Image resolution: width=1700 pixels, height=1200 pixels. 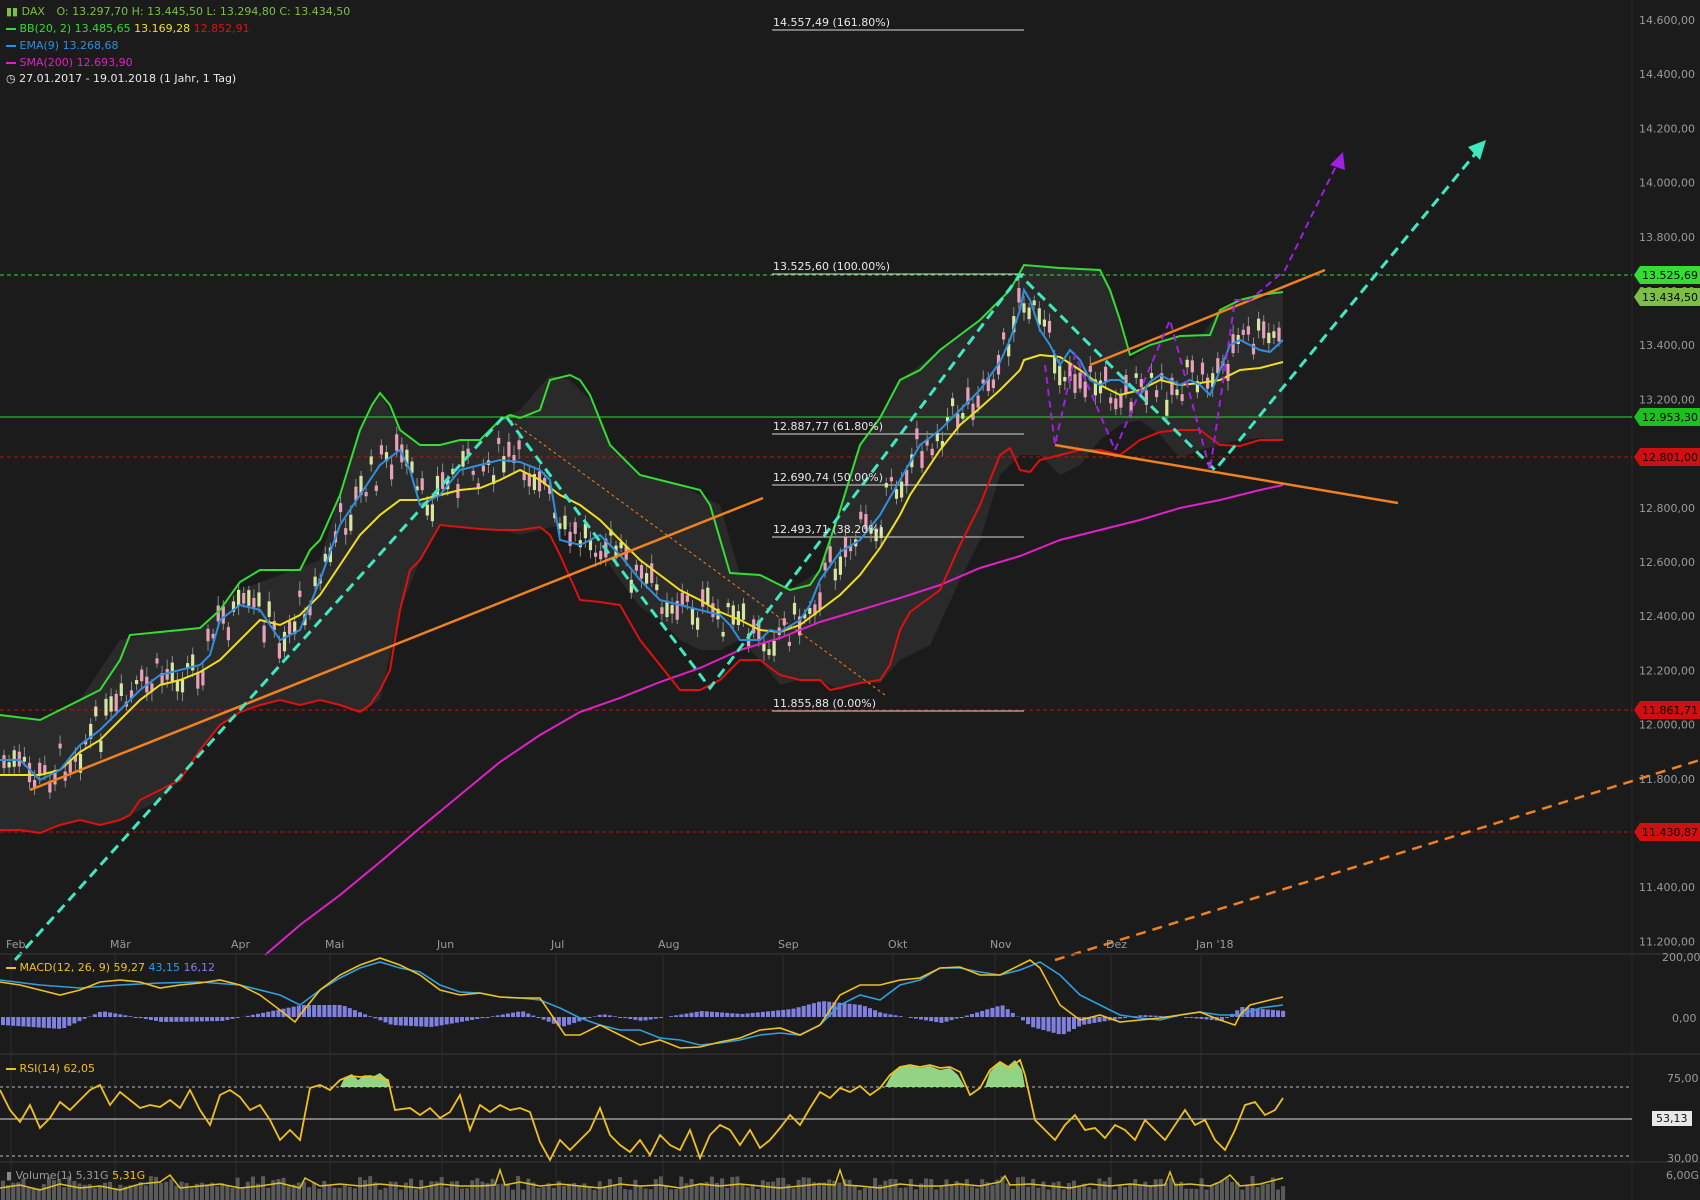 I want to click on volume-legend: ▮ Volume(1) 5,31G 5,31G, so click(x=75, y=1175).